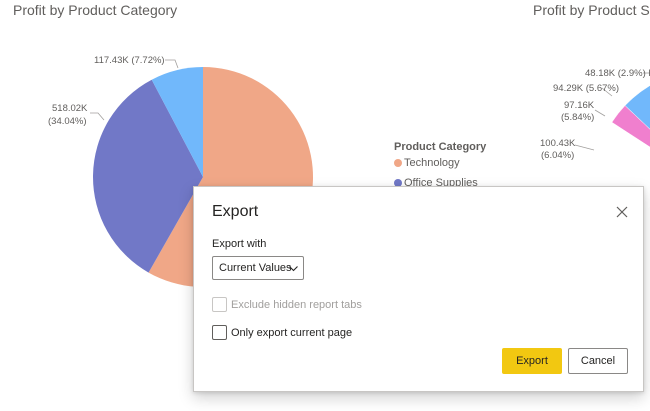 This screenshot has width=650, height=411. What do you see at coordinates (432, 163) in the screenshot?
I see `legend-label: Technology` at bounding box center [432, 163].